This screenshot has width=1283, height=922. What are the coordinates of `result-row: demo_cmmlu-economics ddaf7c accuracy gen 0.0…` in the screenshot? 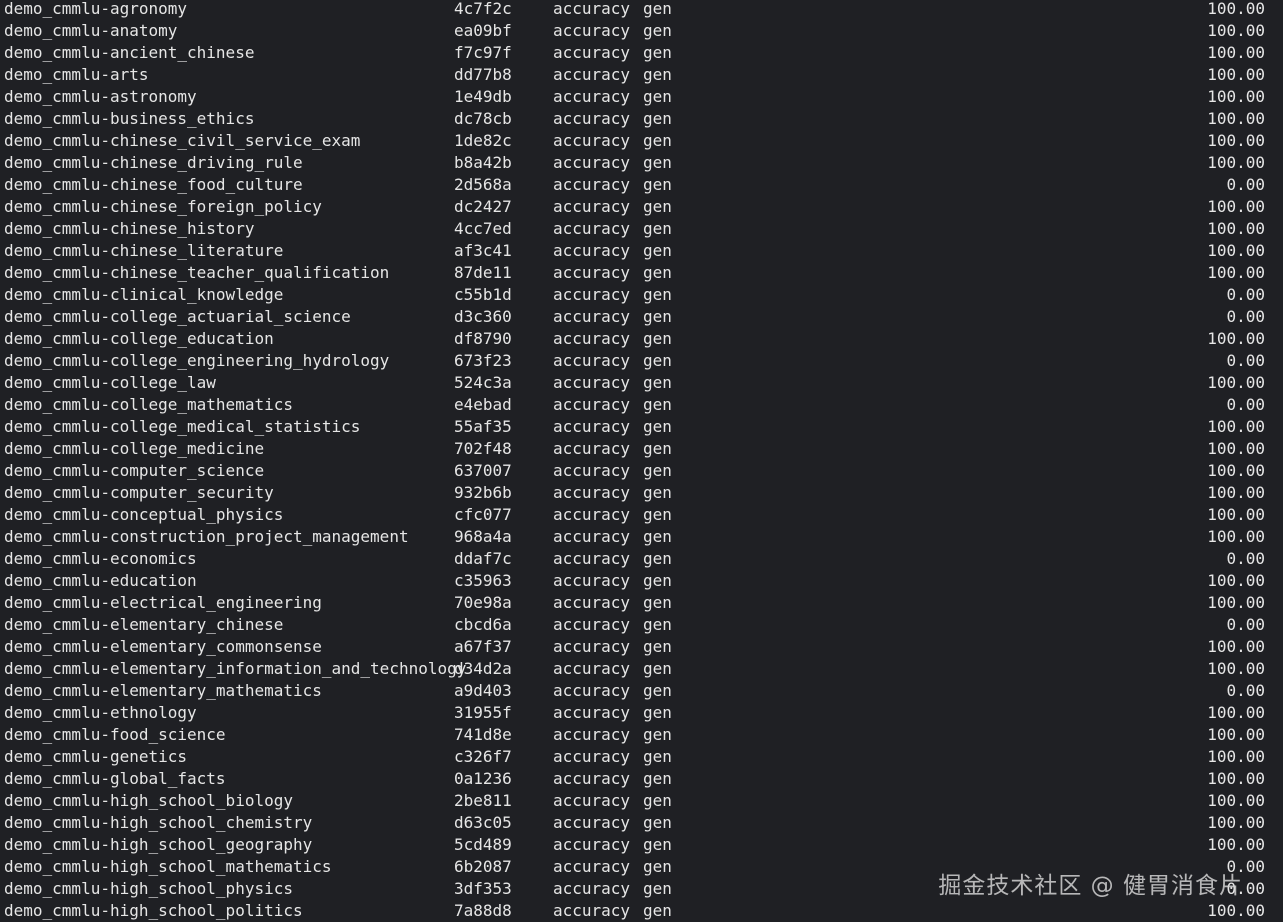 It's located at (641, 559).